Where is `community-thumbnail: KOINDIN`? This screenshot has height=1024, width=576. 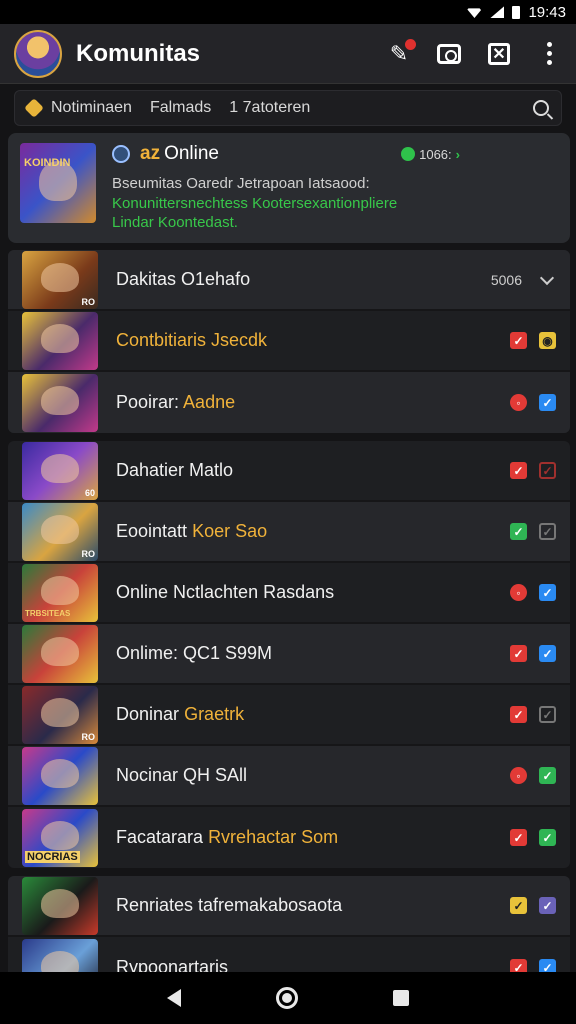
community-thumbnail: KOINDIN is located at coordinates (58, 183).